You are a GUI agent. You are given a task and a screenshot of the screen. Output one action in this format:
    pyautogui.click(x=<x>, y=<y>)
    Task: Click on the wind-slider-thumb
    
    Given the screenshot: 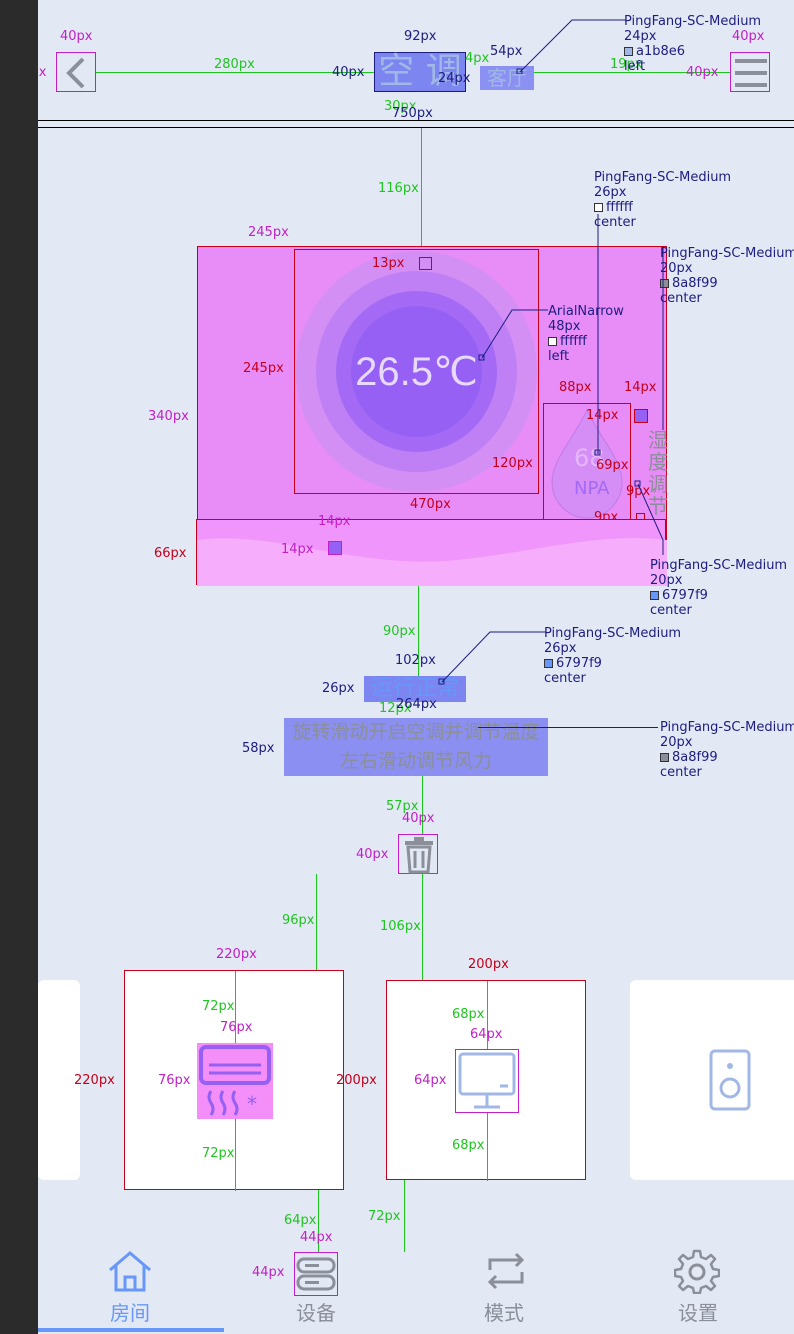 What is the action you would take?
    pyautogui.click(x=335, y=548)
    